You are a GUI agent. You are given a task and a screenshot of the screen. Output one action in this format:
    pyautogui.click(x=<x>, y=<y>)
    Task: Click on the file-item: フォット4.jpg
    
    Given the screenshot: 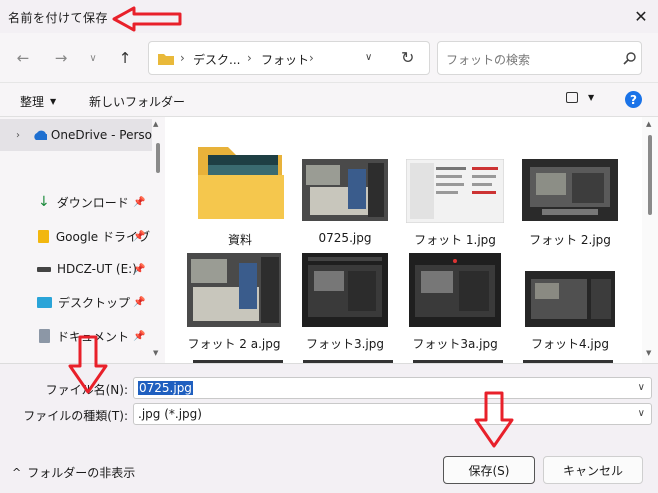 What is the action you would take?
    pyautogui.click(x=570, y=305)
    